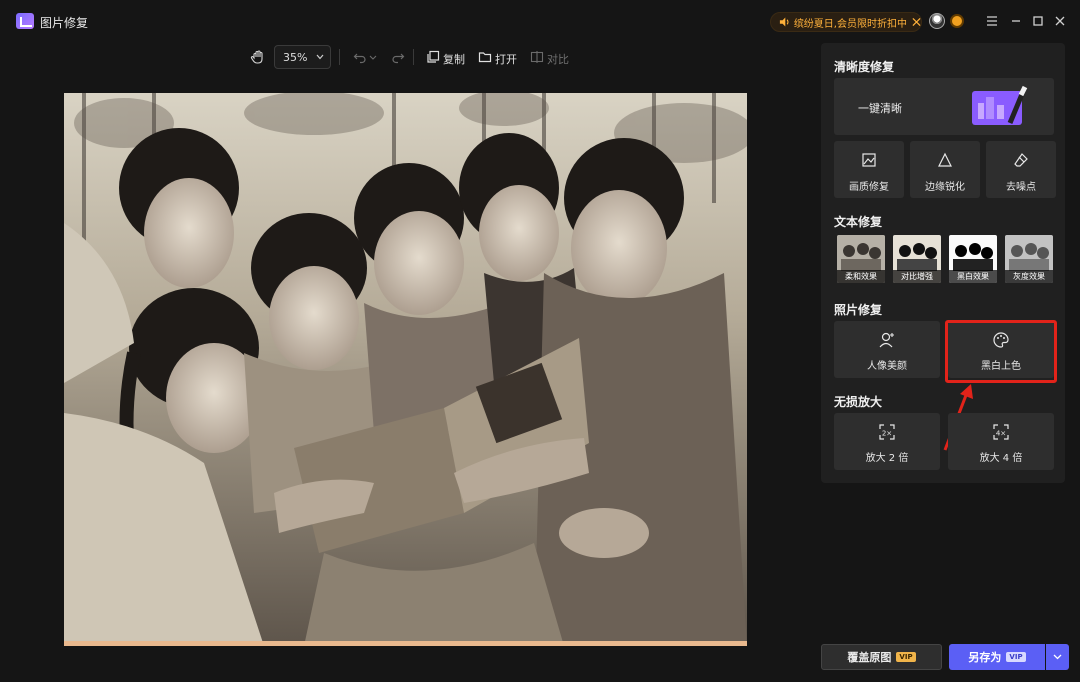  I want to click on image-quality-icon, so click(869, 160).